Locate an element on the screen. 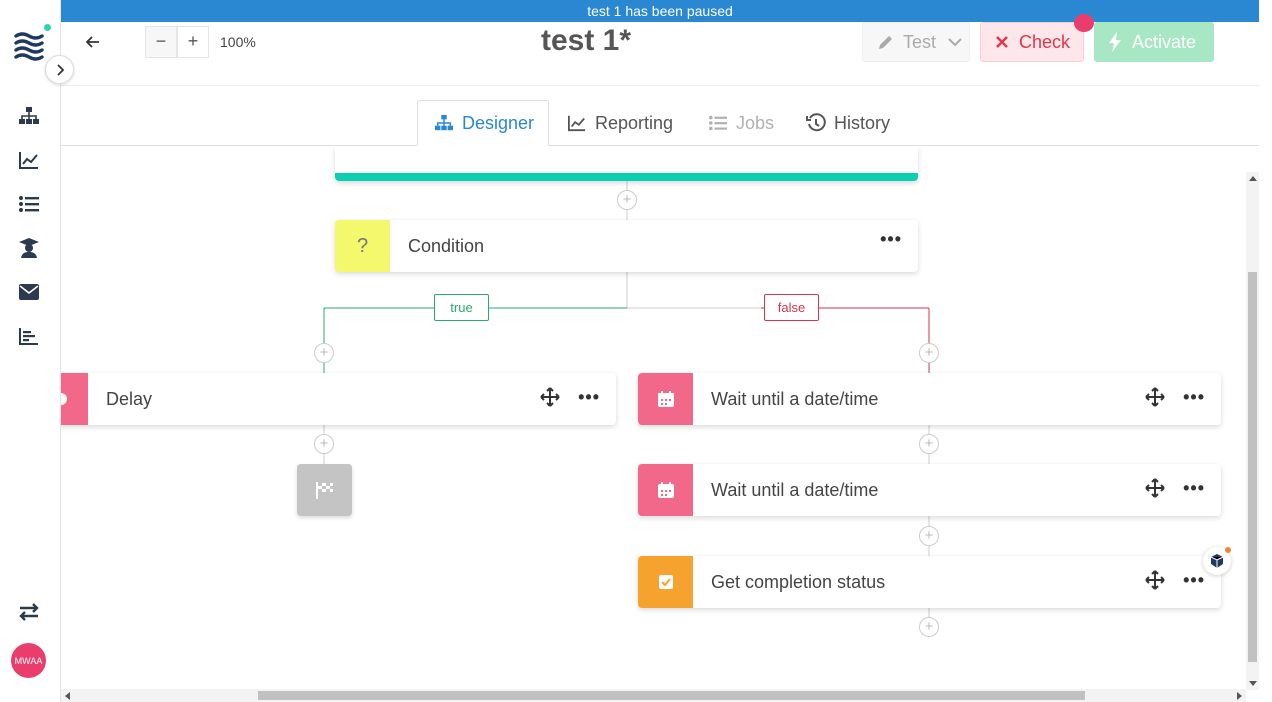 Image resolution: width=1272 pixels, height=702 pixels. zoom-level: 100% is located at coordinates (238, 41).